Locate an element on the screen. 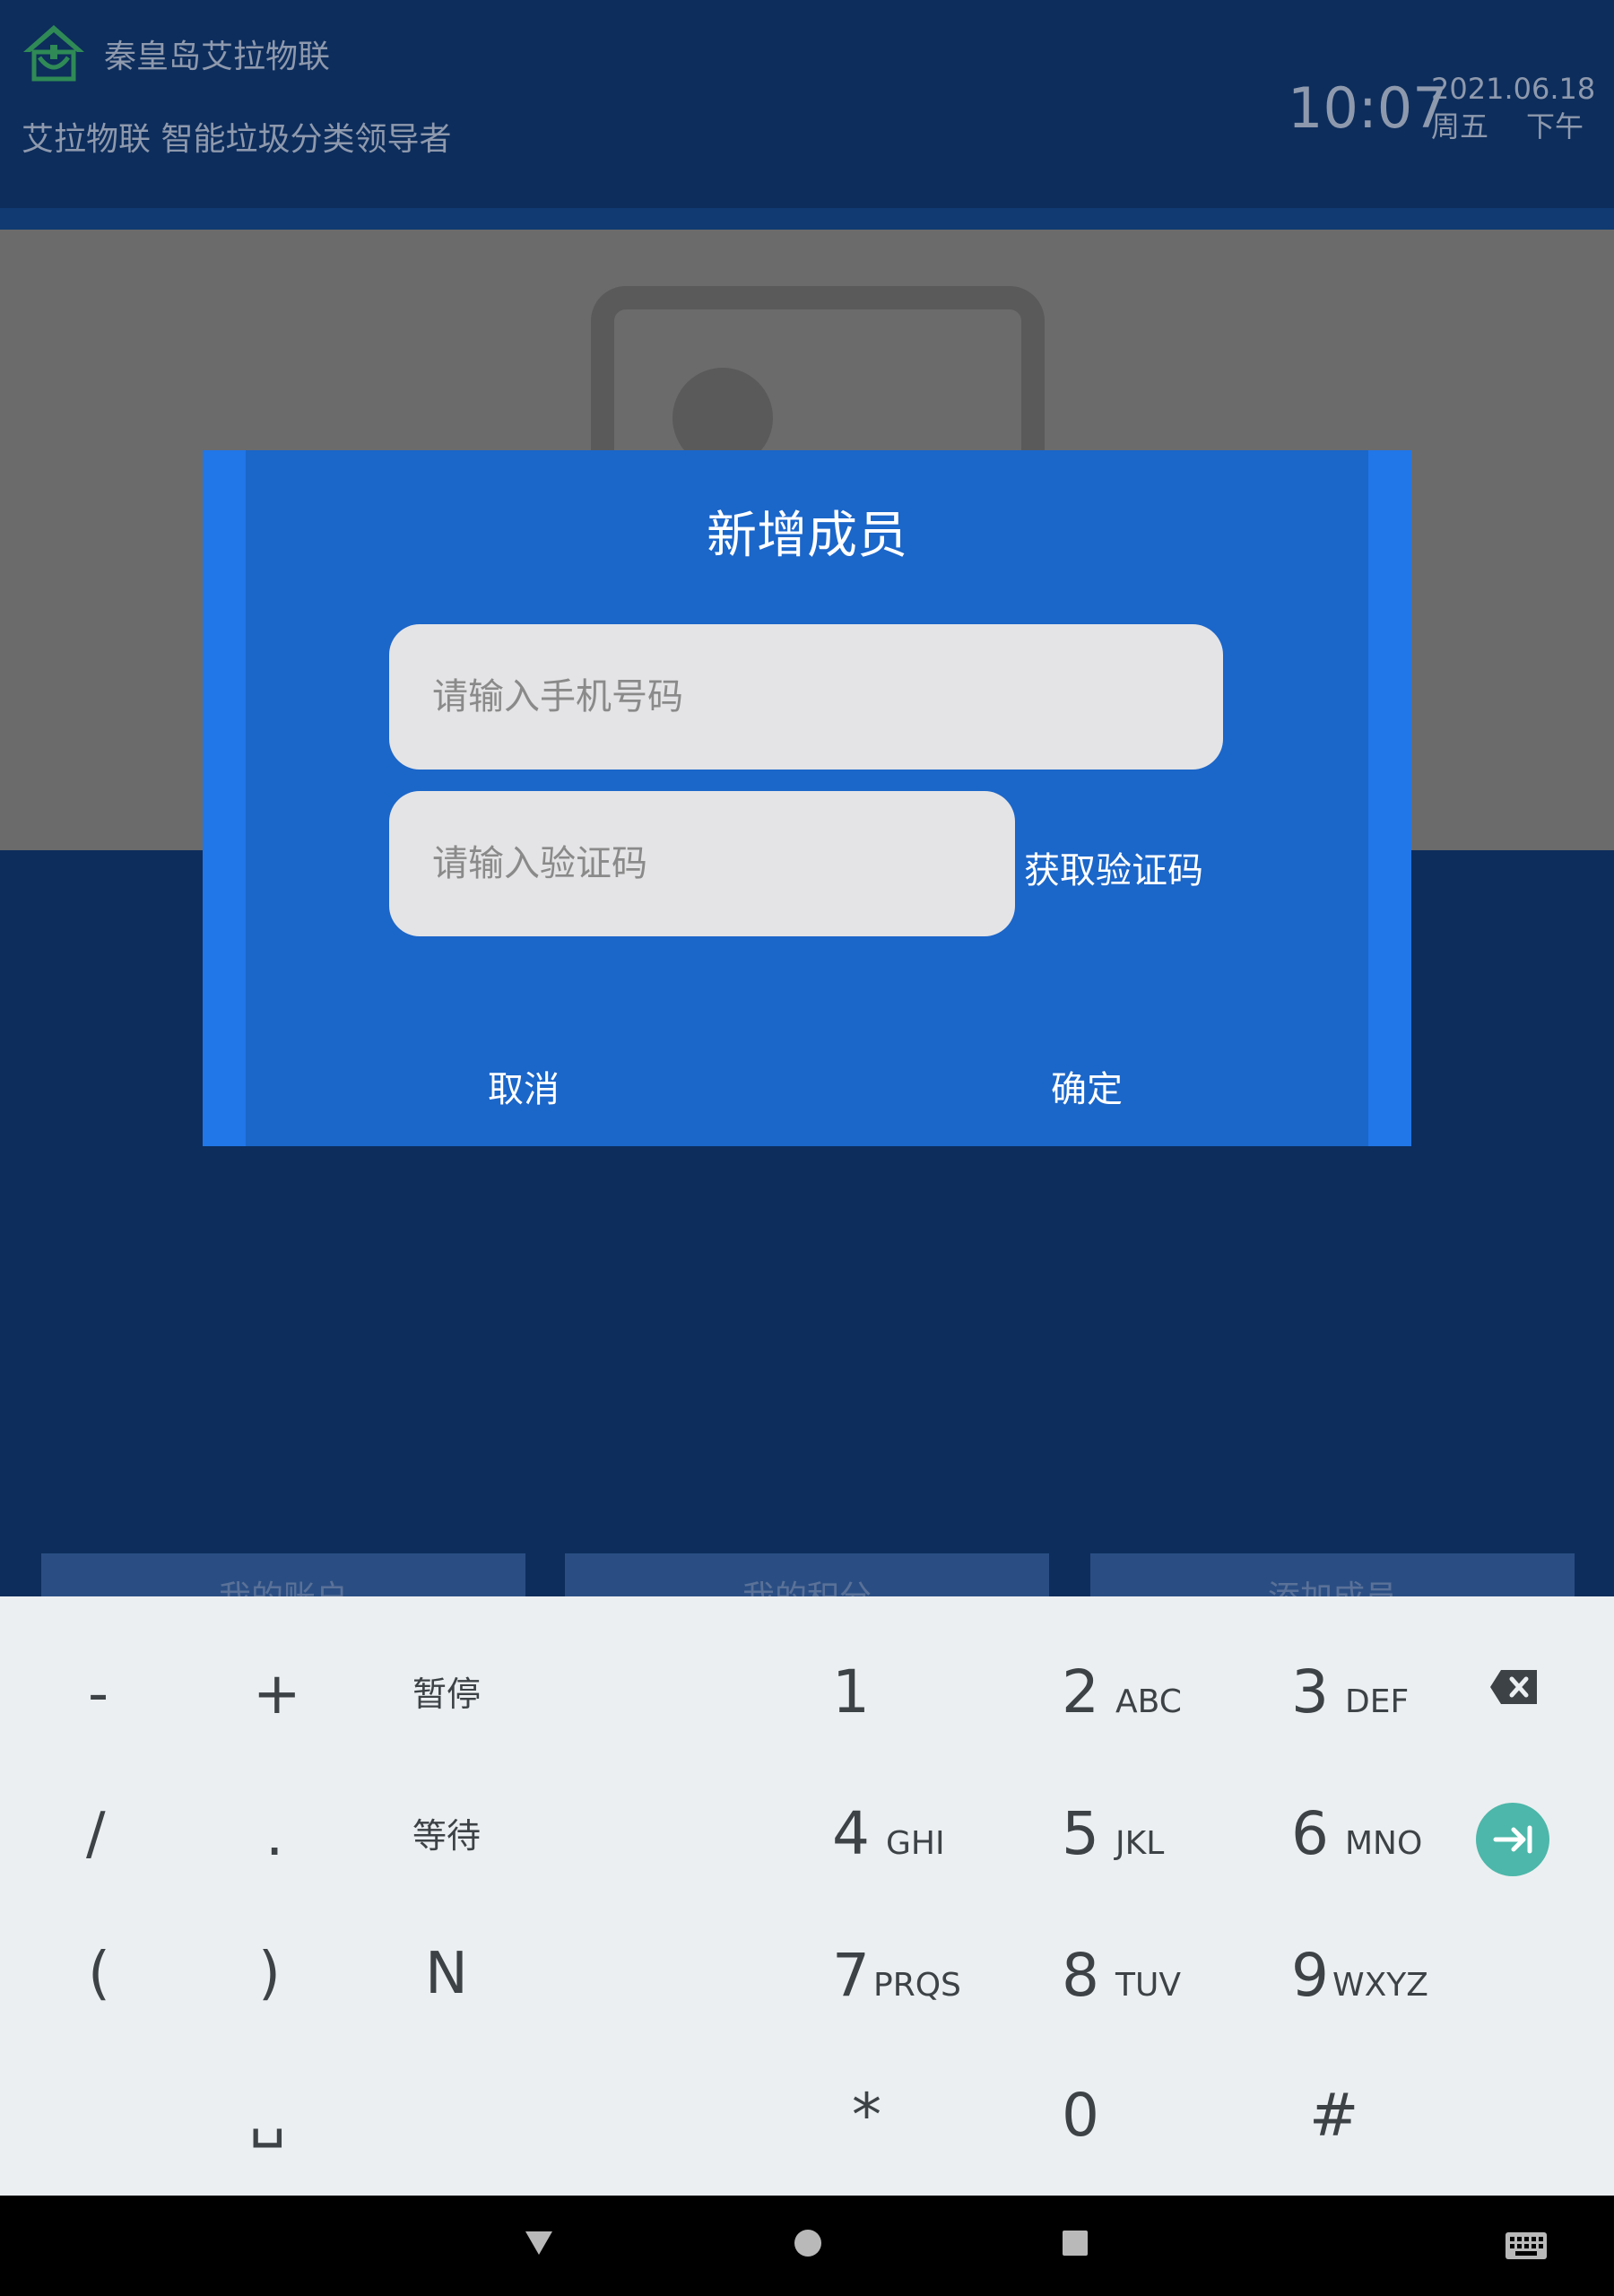  tab-my-points: 我的积分 is located at coordinates (807, 1574).